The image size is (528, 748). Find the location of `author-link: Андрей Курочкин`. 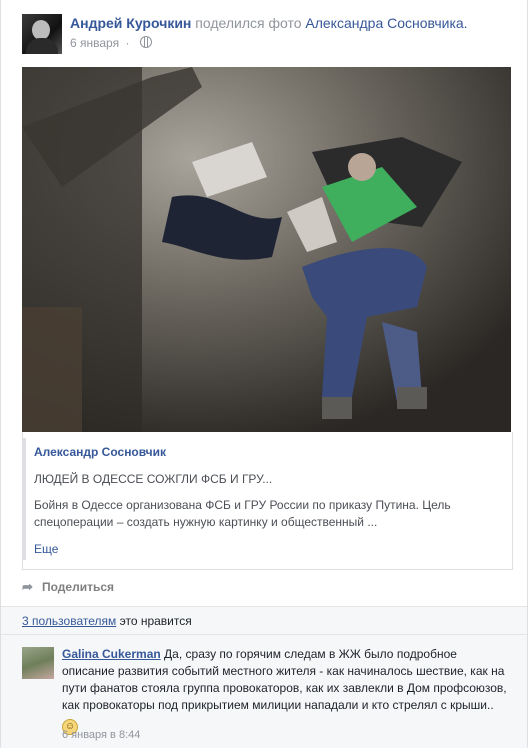

author-link: Андрей Курочкин is located at coordinates (130, 23).